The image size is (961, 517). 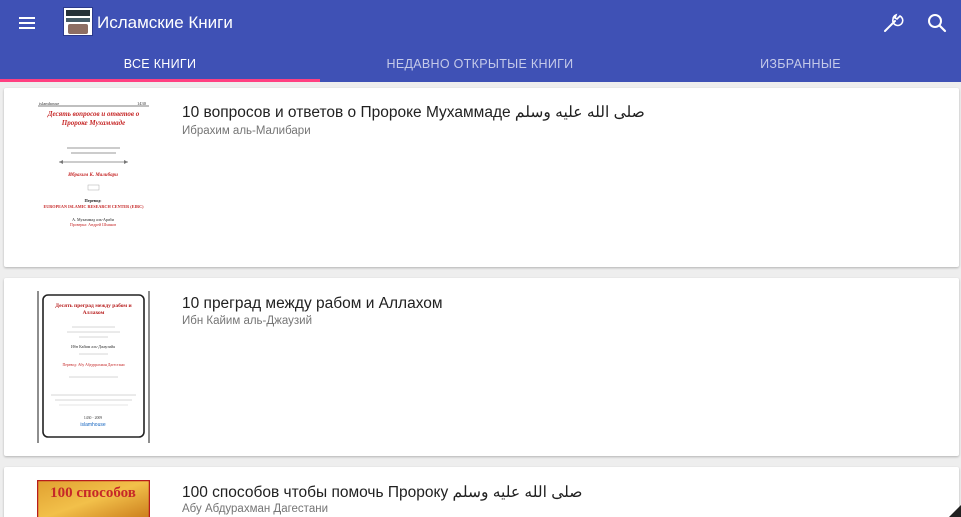 What do you see at coordinates (93, 224) in the screenshot?
I see `cover-editor: Проверка: Андрей Шмаков` at bounding box center [93, 224].